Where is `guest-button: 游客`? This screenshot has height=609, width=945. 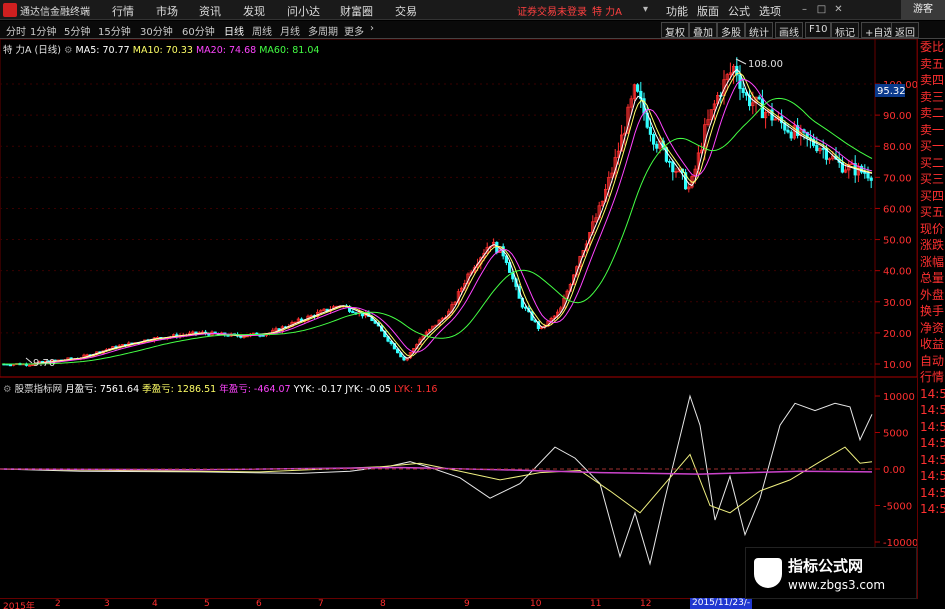
guest-button: 游客 is located at coordinates (923, 10).